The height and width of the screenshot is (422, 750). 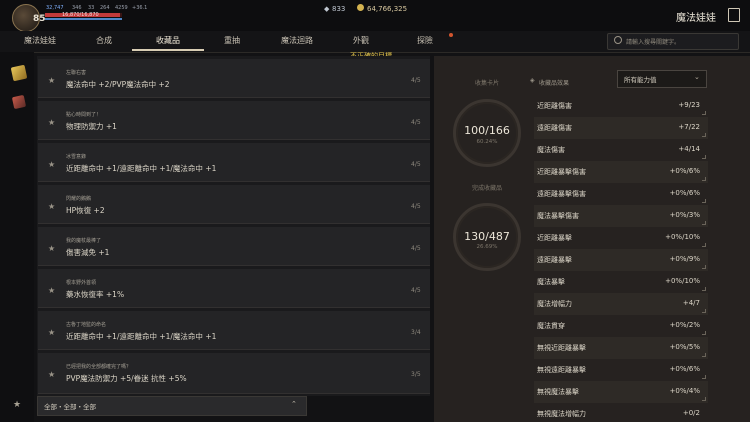 I want to click on effect-value: +0%/5%, so click(x=684, y=347).